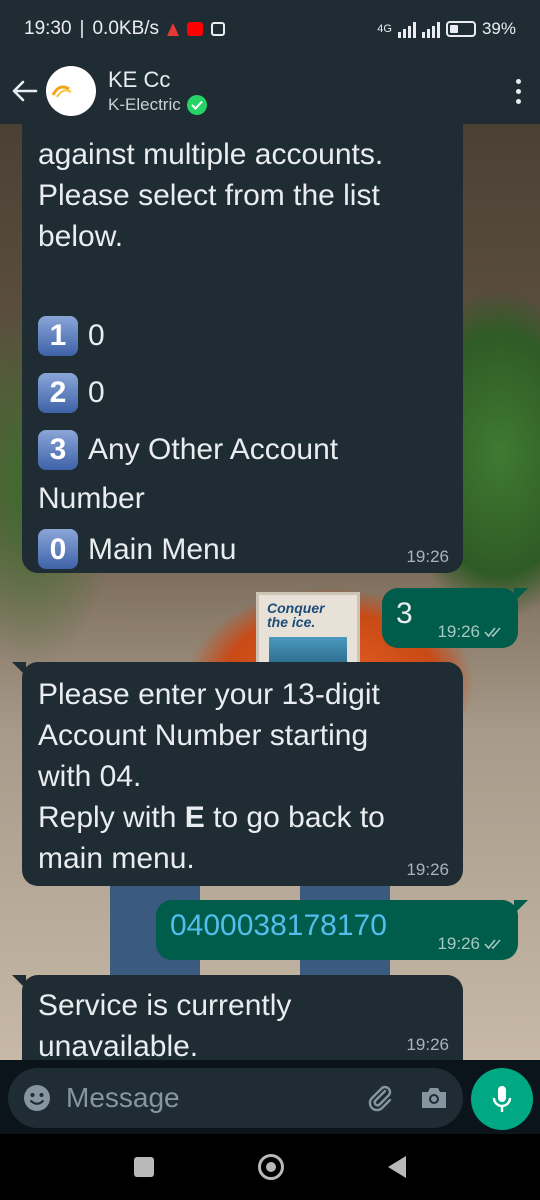 This screenshot has height=1200, width=540. I want to click on arrow-left-icon, so click(25, 91).